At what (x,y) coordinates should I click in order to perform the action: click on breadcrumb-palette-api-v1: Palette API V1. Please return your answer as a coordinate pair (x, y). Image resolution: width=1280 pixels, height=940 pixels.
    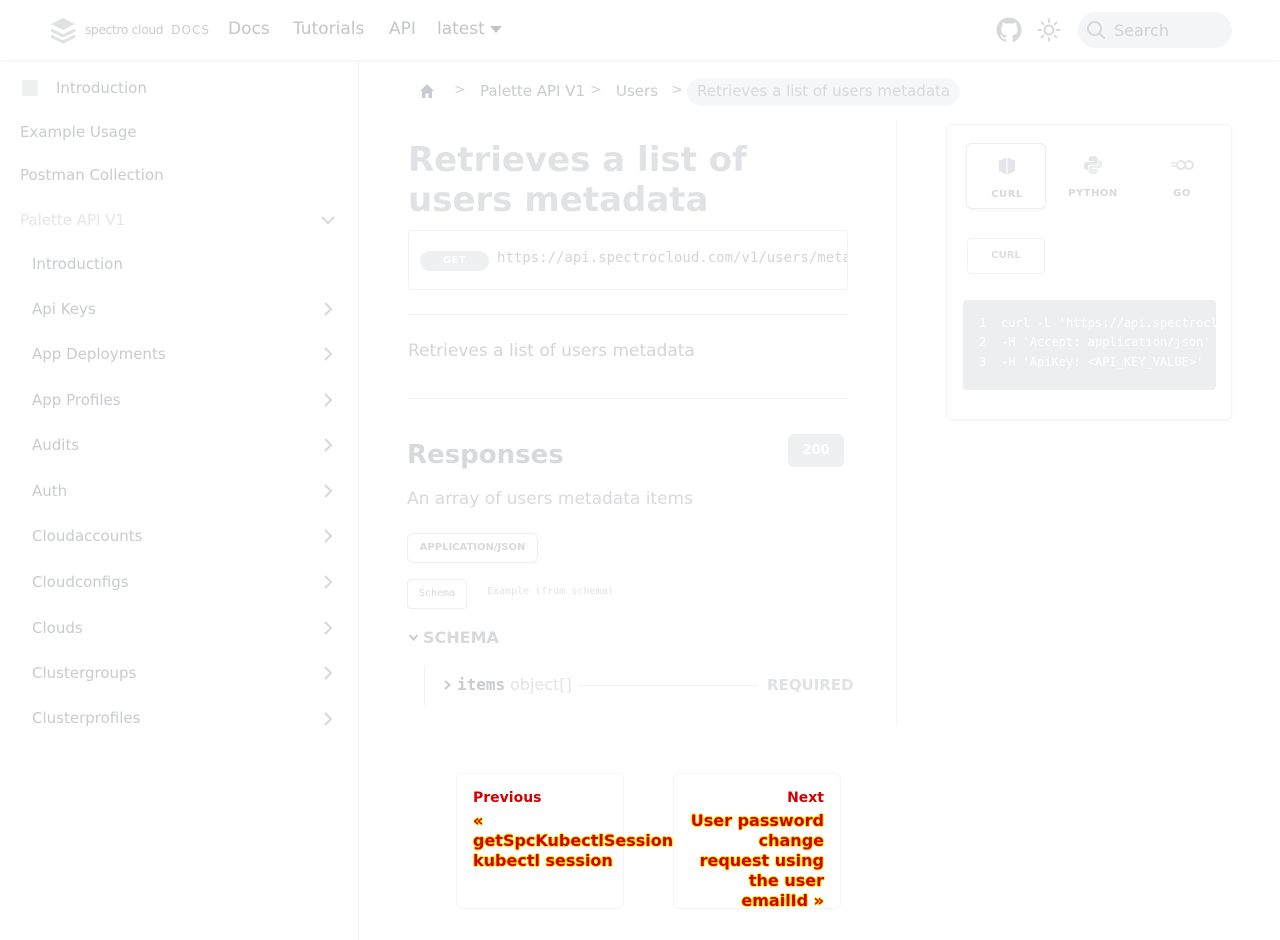
    Looking at the image, I should click on (532, 91).